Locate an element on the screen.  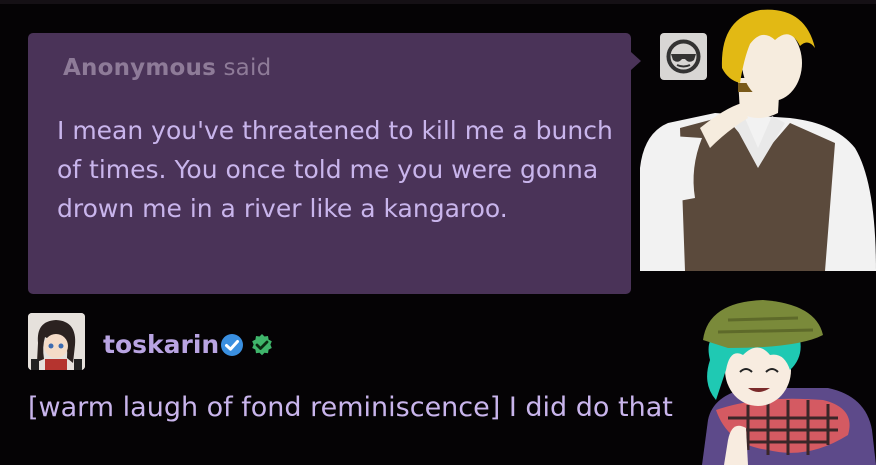
green-check-badge-icon is located at coordinates (262, 345).